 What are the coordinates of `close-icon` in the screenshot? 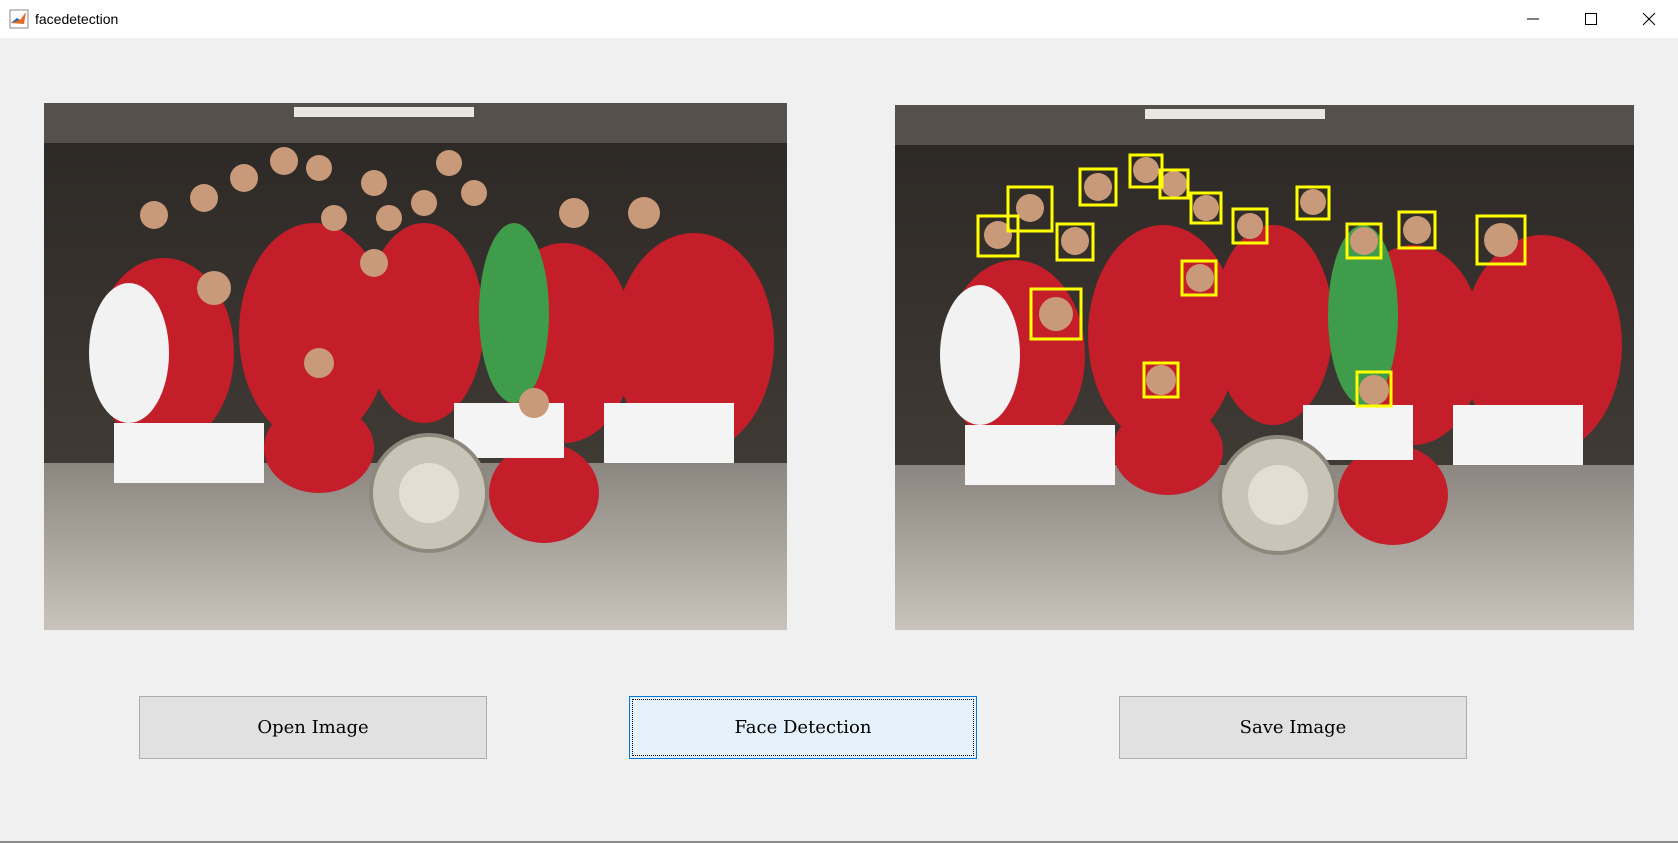 It's located at (1649, 19).